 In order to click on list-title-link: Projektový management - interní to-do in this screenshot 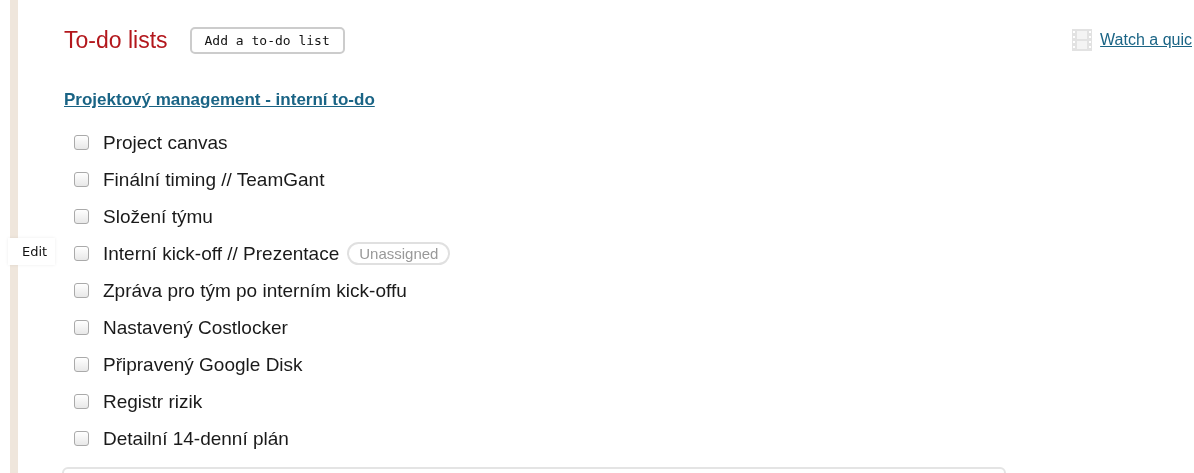, I will do `click(219, 100)`.